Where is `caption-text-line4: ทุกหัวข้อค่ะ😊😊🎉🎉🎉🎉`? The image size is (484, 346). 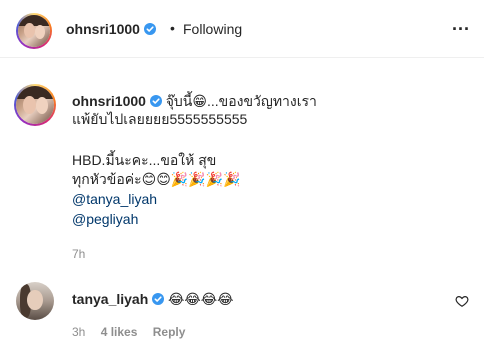
caption-text-line4: ทุกหัวข้อค่ะ😊😊🎉🎉🎉🎉 is located at coordinates (156, 179).